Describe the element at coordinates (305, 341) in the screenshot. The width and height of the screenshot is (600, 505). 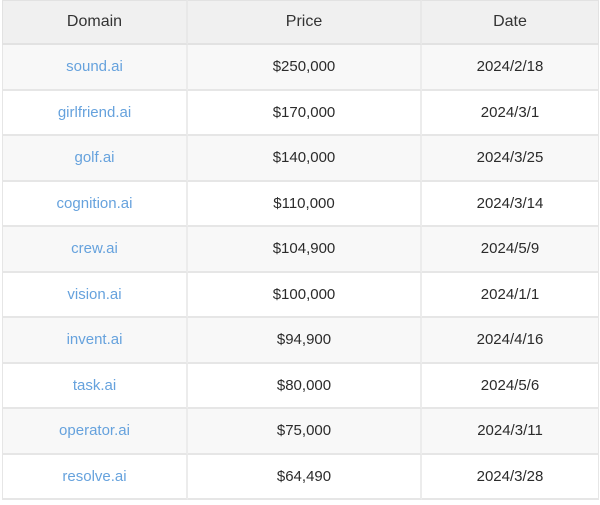
I see `cell-price: $94,900` at that location.